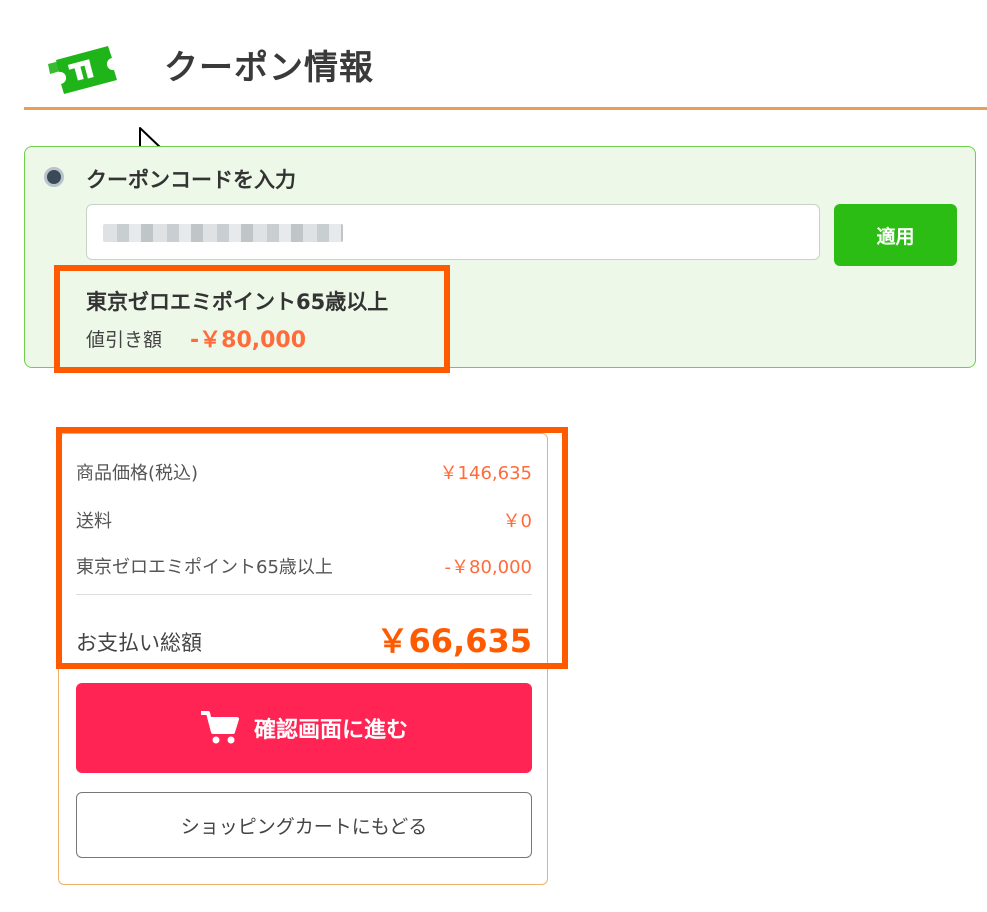  What do you see at coordinates (191, 179) in the screenshot?
I see `coupon-code-radio-label: クーポンコードを入力` at bounding box center [191, 179].